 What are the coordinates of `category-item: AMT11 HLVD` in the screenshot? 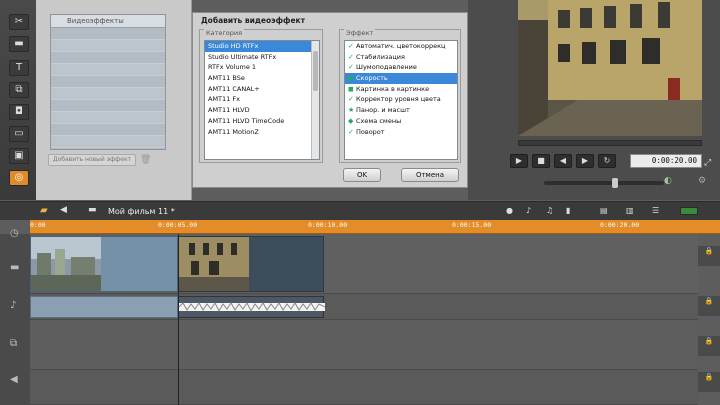 It's located at (262, 110).